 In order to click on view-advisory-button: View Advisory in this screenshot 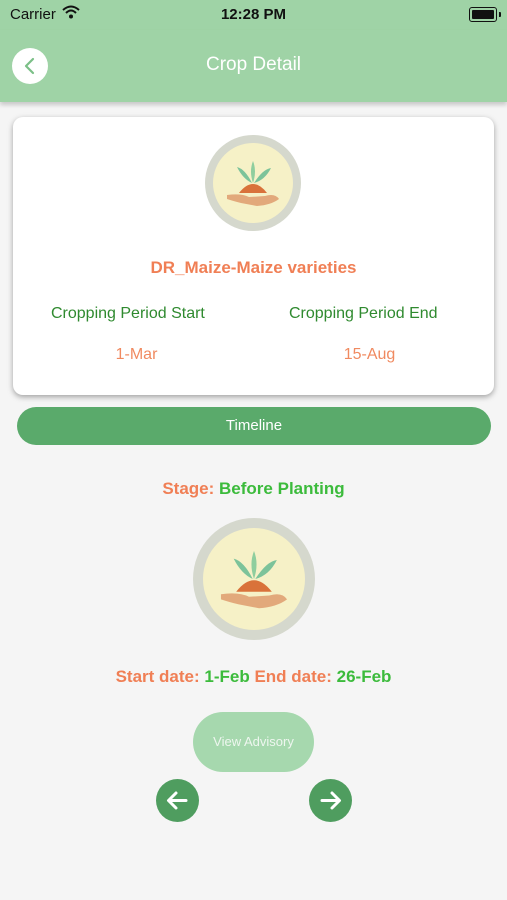, I will do `click(253, 742)`.